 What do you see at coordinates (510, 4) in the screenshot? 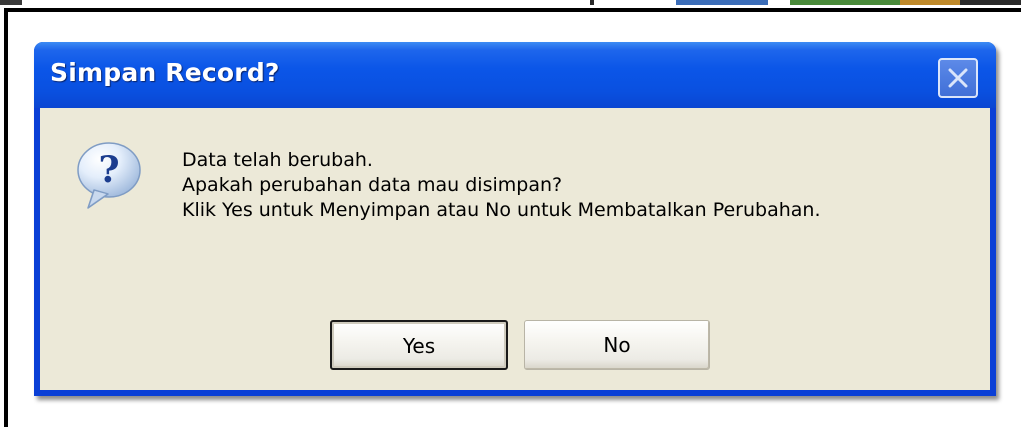
I see `background-window-edge` at bounding box center [510, 4].